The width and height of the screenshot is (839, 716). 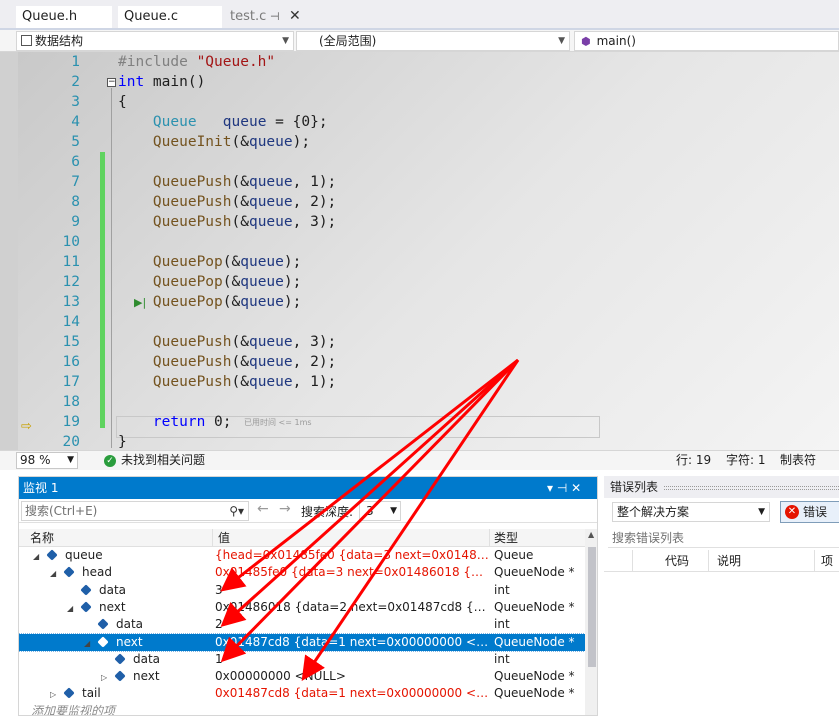 What do you see at coordinates (380, 511) in the screenshot?
I see `search-depth-dropdown: 3 ▼` at bounding box center [380, 511].